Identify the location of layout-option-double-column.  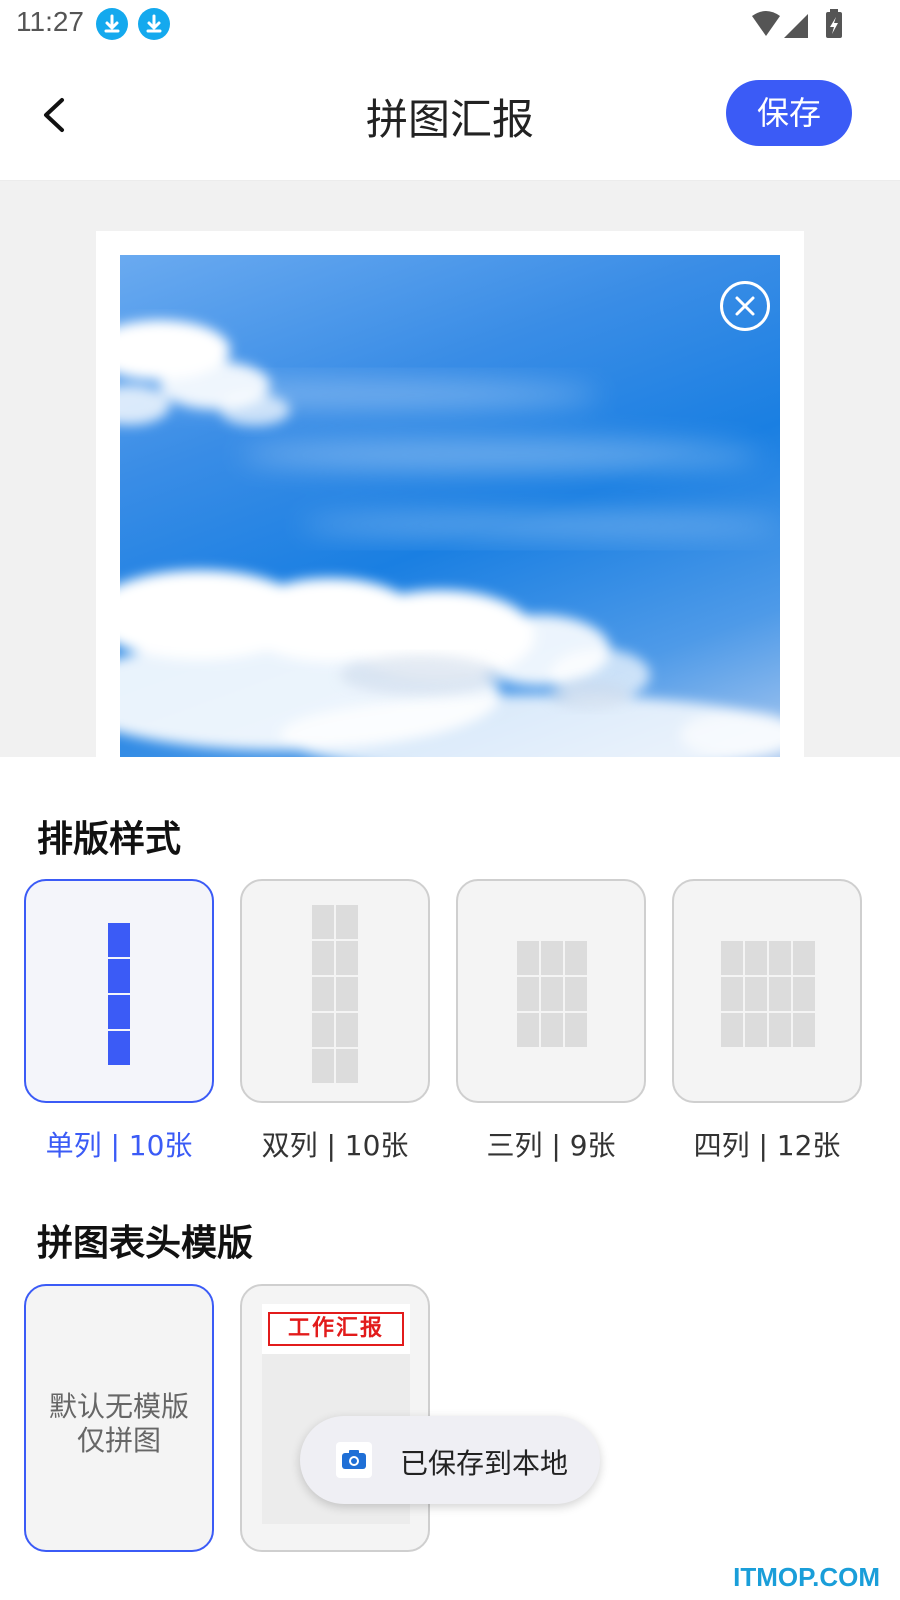
(335, 991).